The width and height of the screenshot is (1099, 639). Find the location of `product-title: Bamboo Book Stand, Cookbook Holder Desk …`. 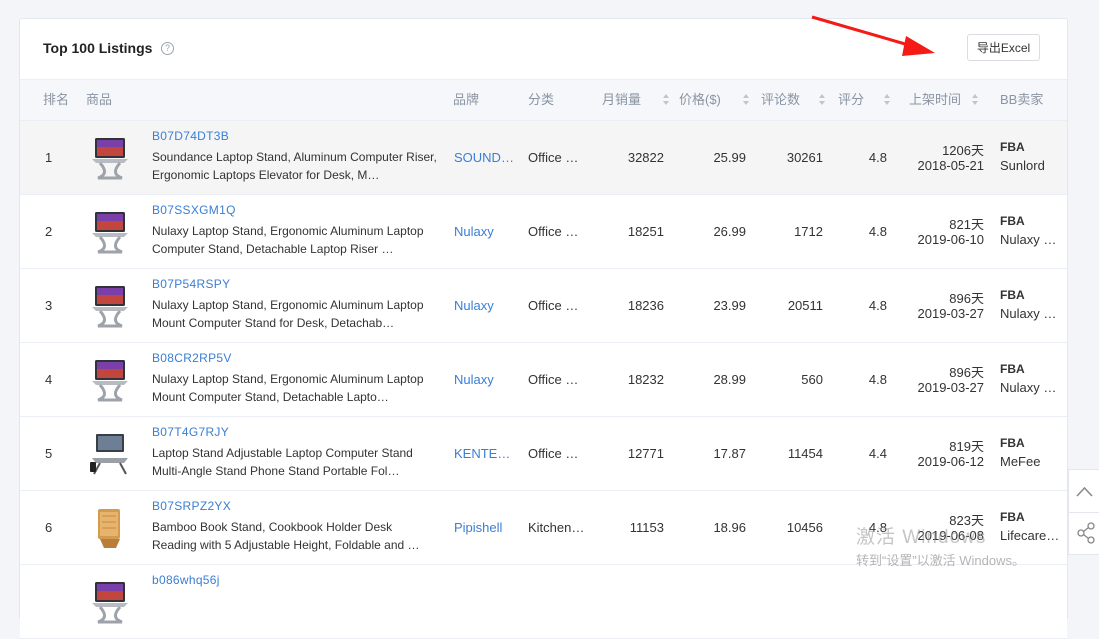

product-title: Bamboo Book Stand, Cookbook Holder Desk … is located at coordinates (286, 536).